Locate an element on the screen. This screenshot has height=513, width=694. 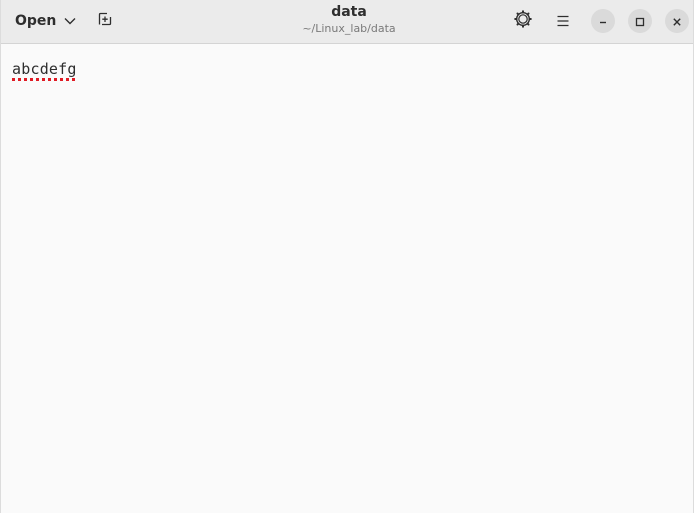
new-tab-button is located at coordinates (105, 21).